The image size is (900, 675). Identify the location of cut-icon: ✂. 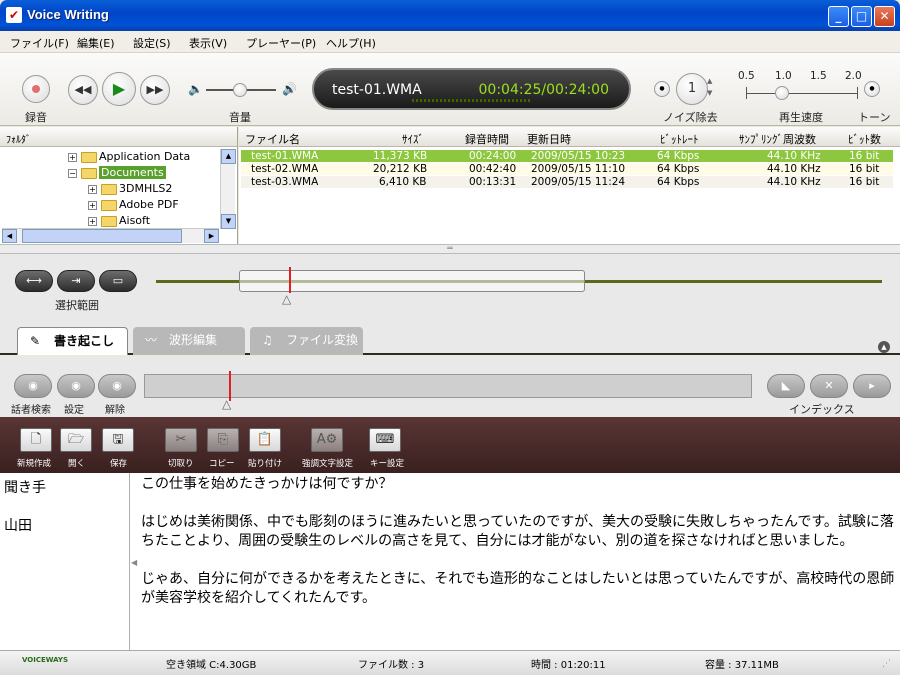
(181, 439).